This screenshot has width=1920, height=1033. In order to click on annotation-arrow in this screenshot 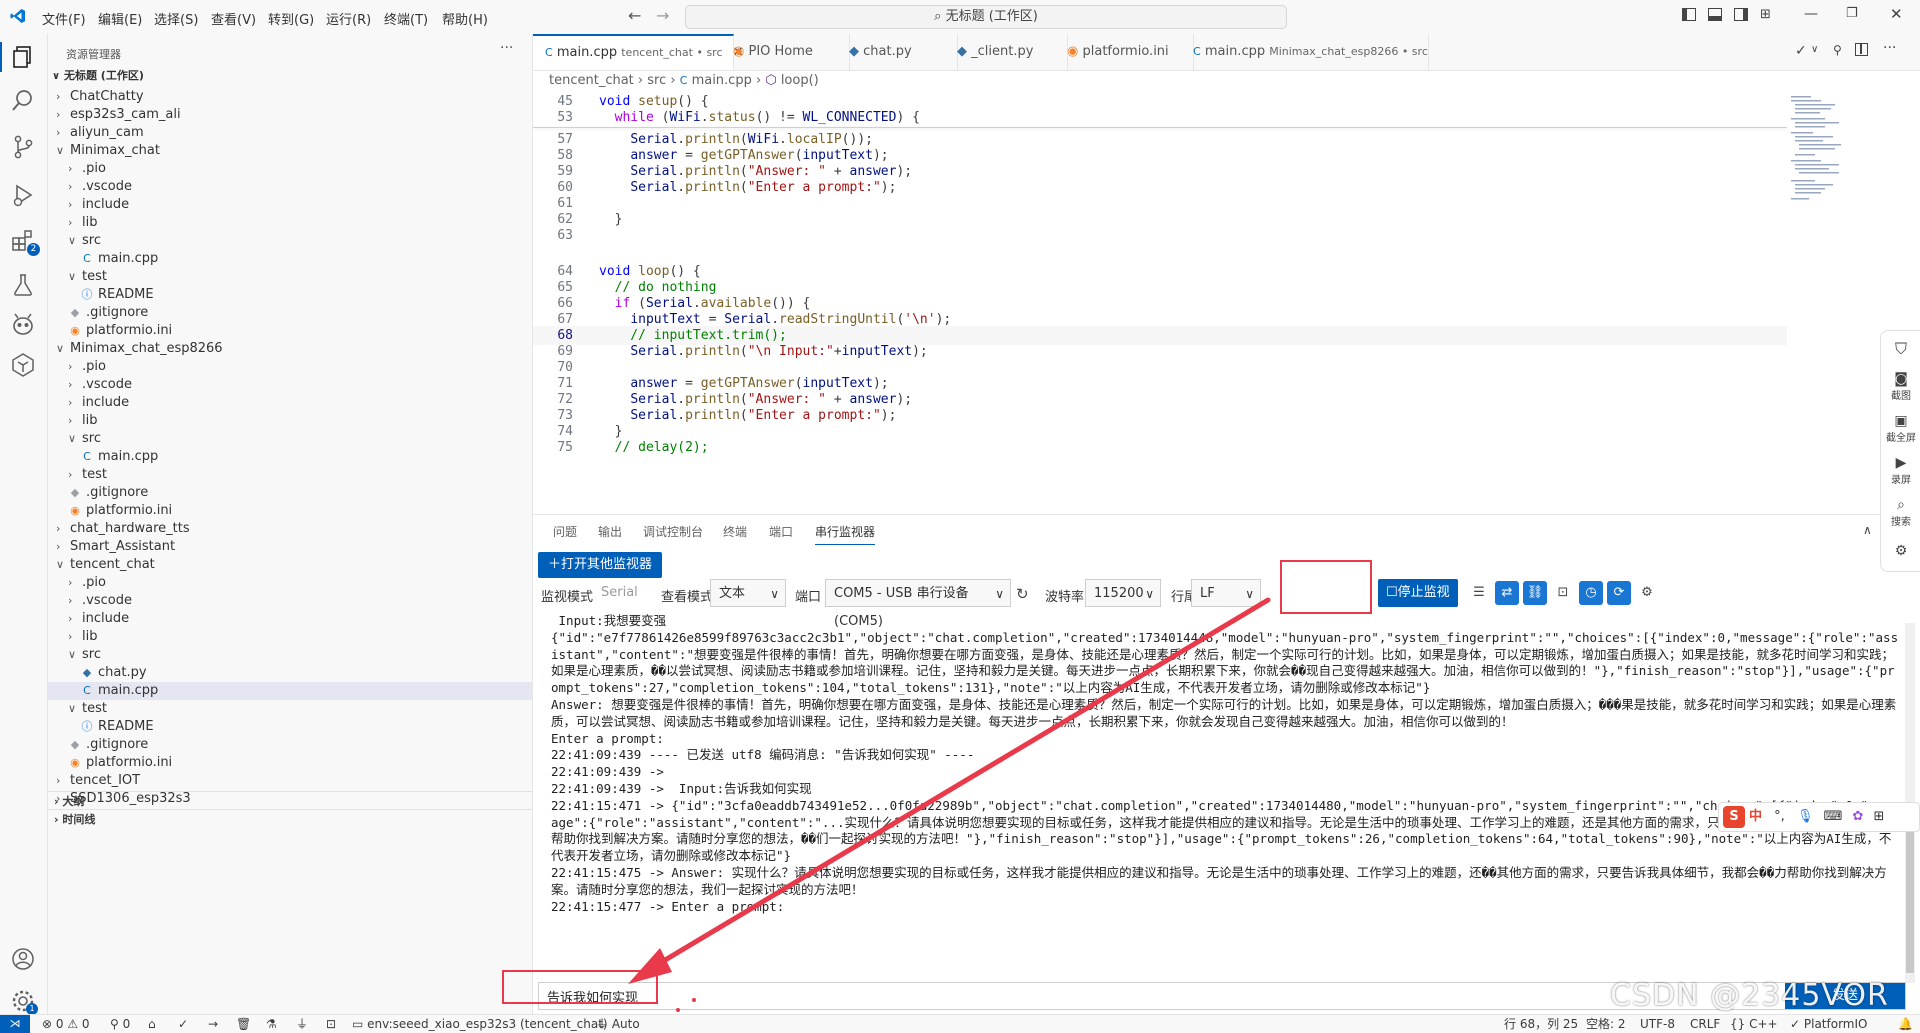, I will do `click(949, 804)`.